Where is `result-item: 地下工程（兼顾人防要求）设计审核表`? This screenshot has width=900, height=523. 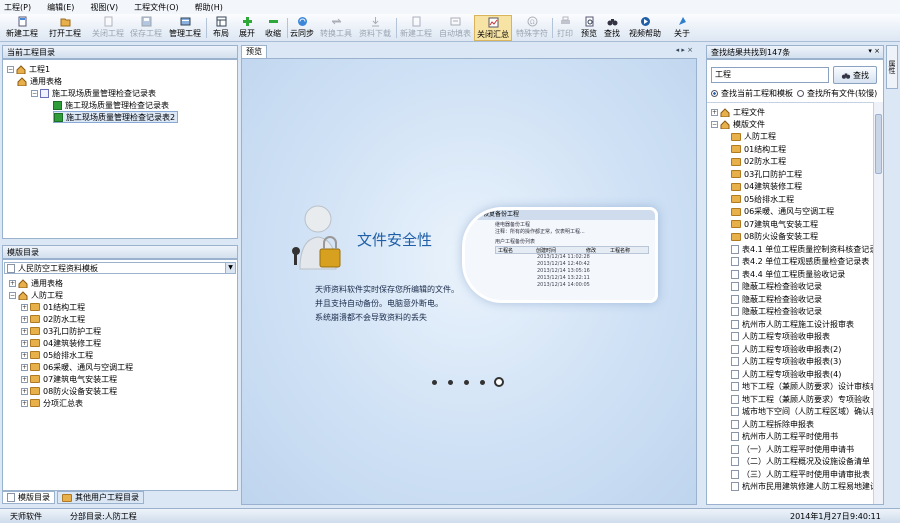
result-item: 地下工程（兼顾人防要求）设计审核表 is located at coordinates (802, 387).